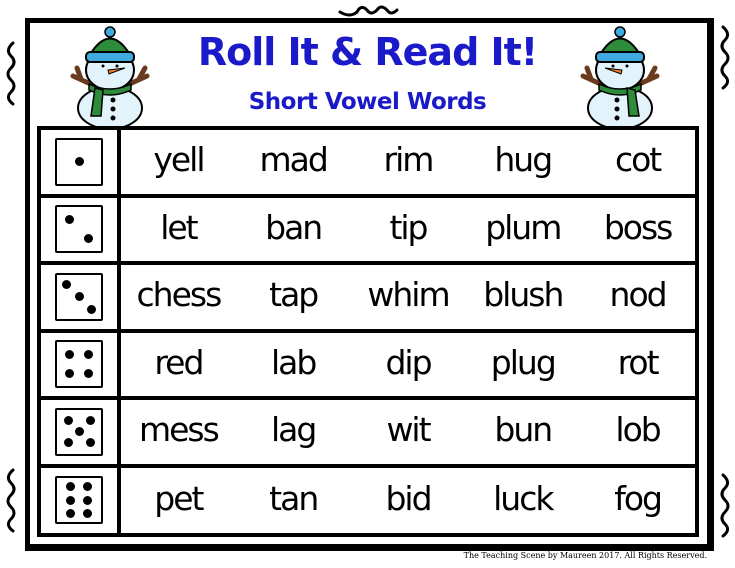  I want to click on word-cell: hug, so click(523, 160).